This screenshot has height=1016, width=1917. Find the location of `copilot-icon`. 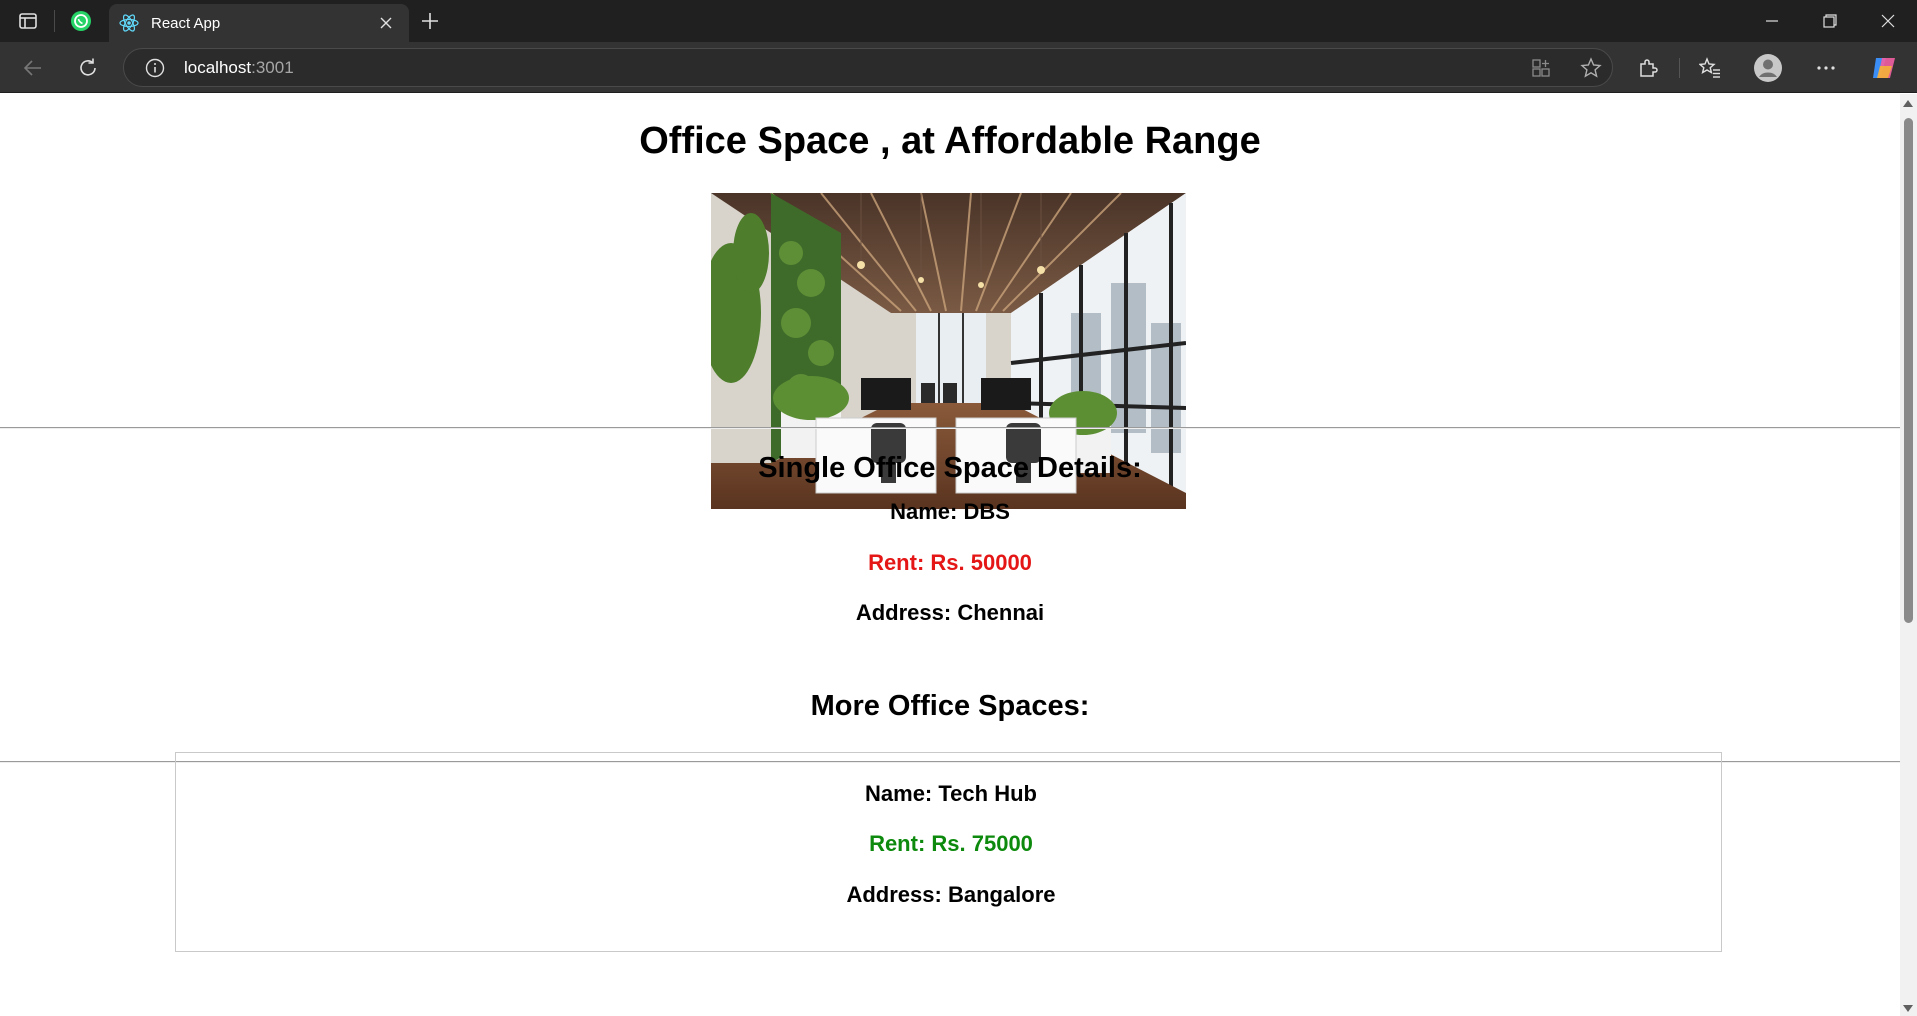

copilot-icon is located at coordinates (1884, 68).